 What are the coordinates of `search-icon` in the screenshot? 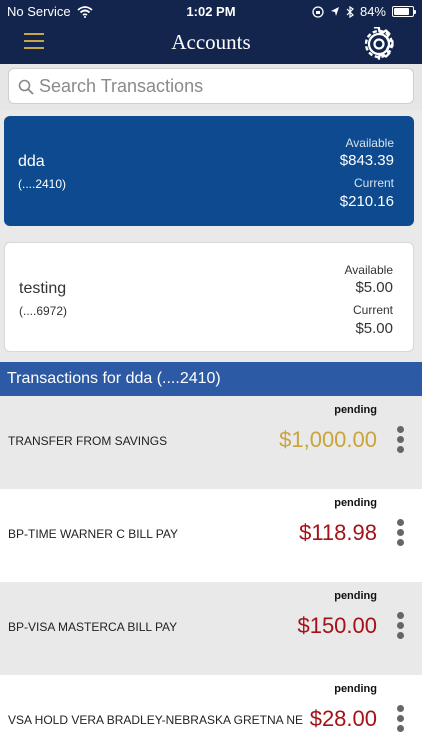 It's located at (26, 87).